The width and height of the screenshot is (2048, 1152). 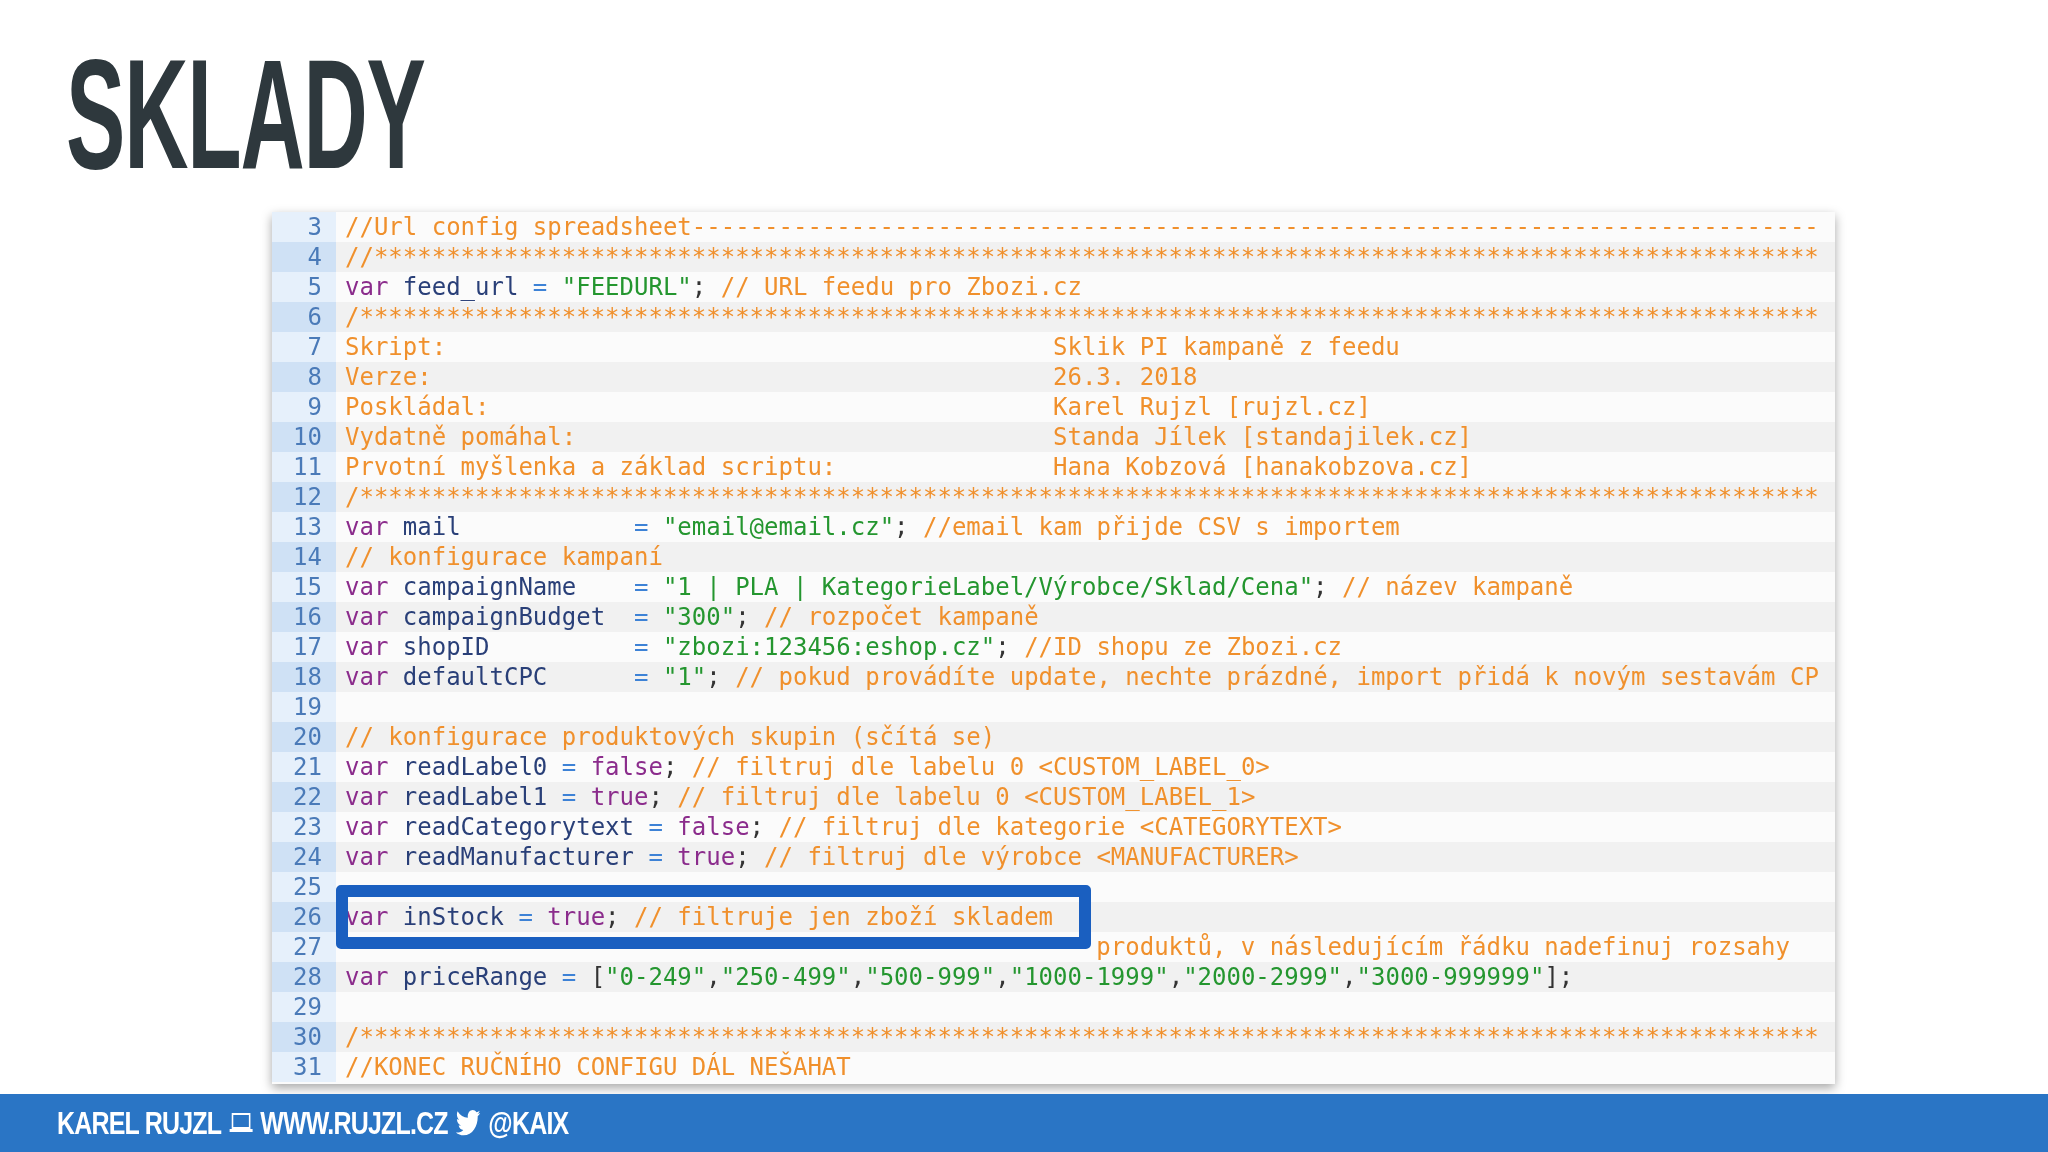 I want to click on code-line: var shopID = "zbozi:123456:eshop.cz"; //ID shopu ze Zbozi.cz, so click(x=844, y=647).